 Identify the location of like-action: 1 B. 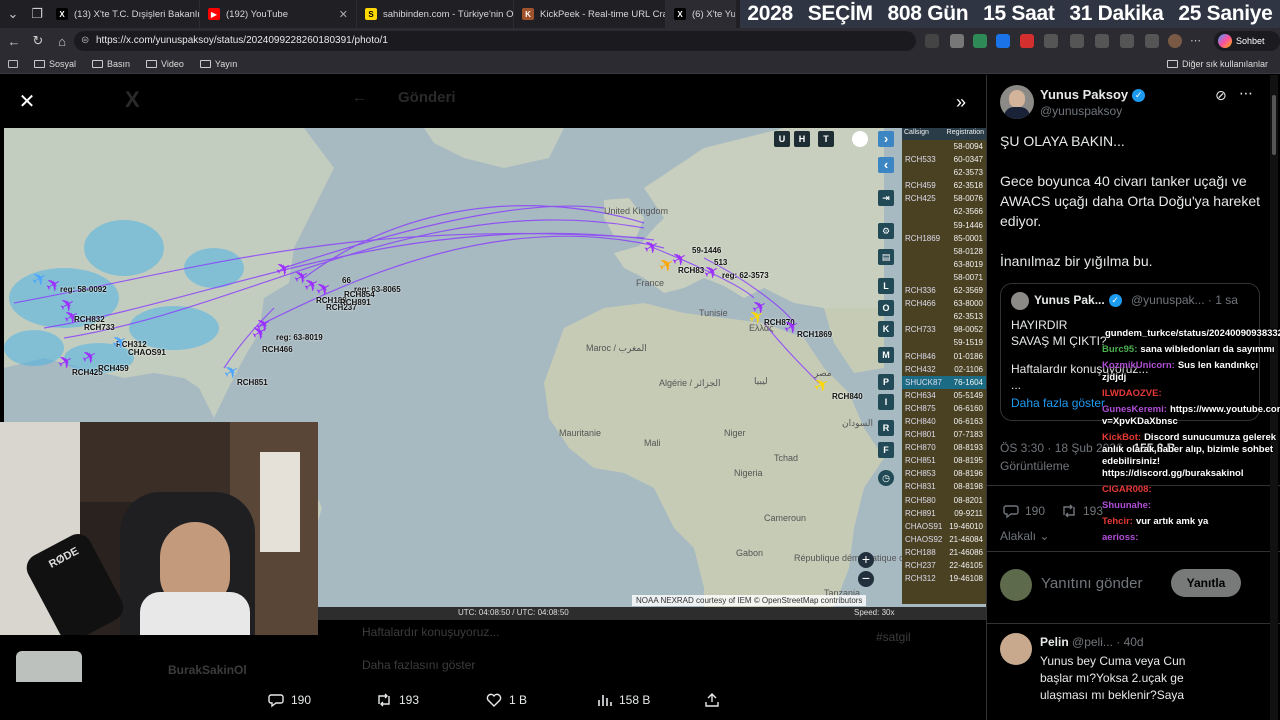
(506, 700).